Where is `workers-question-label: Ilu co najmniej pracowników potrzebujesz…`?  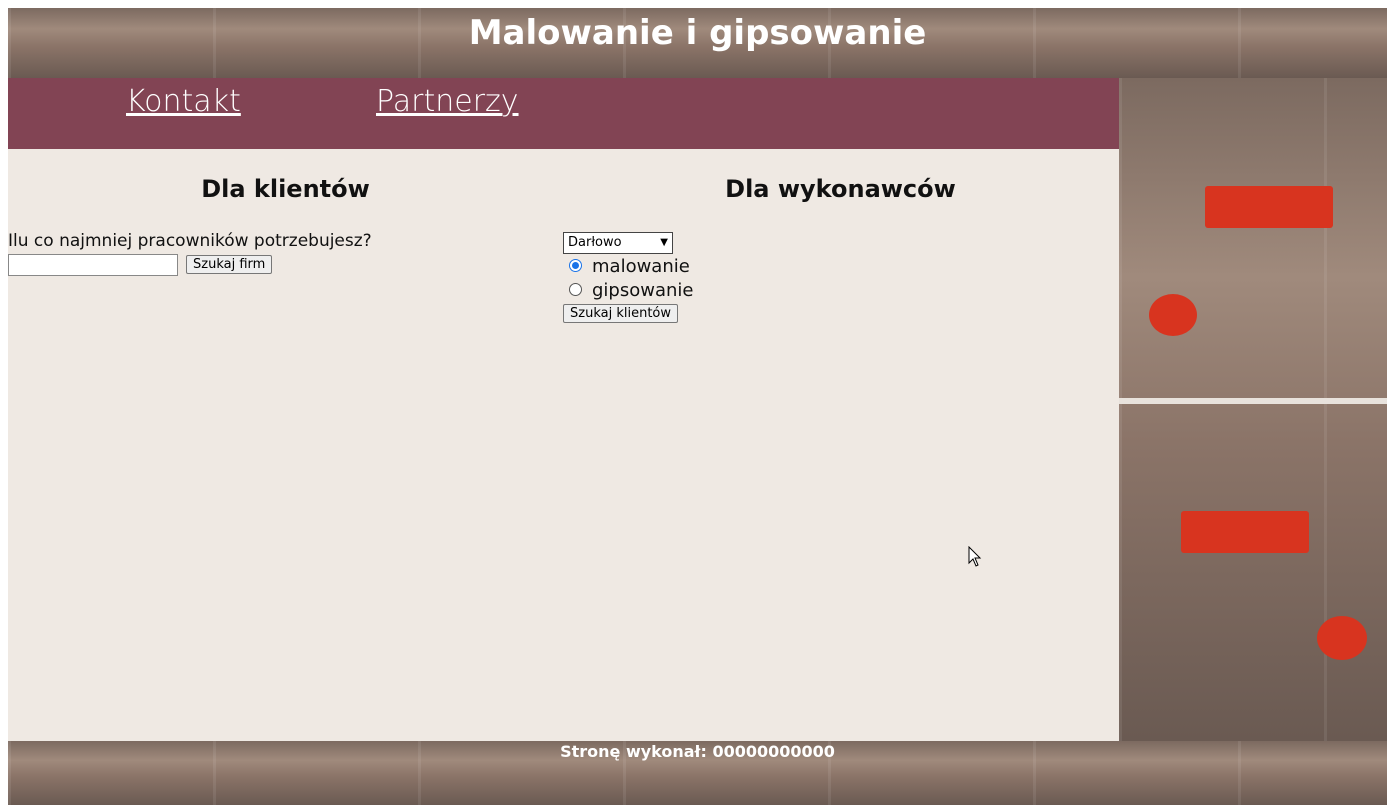 workers-question-label: Ilu co najmniej pracowników potrzebujesz… is located at coordinates (190, 241).